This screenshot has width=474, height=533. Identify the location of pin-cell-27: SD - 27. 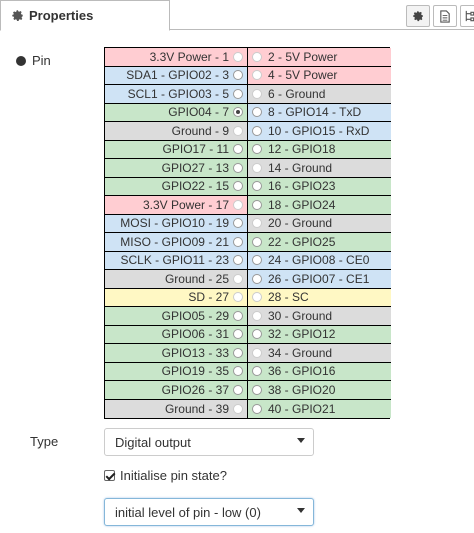
(176, 297).